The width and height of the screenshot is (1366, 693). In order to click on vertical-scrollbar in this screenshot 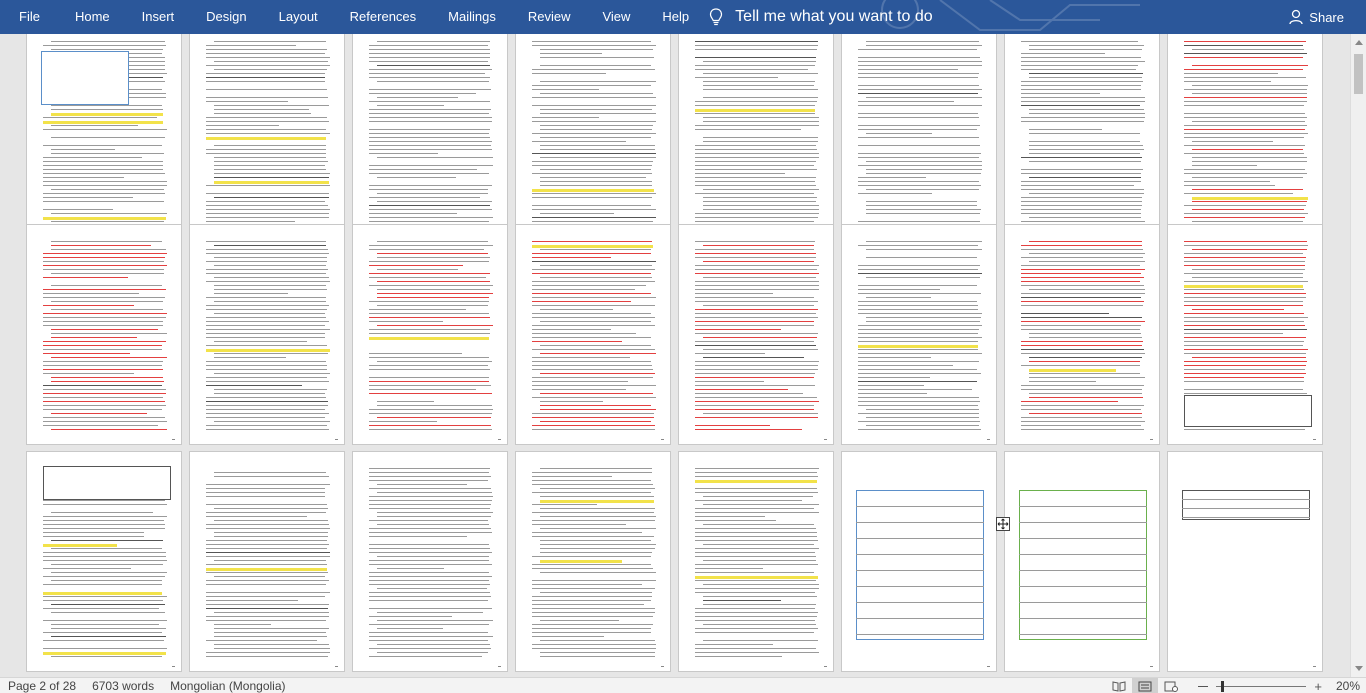, I will do `click(1358, 355)`.